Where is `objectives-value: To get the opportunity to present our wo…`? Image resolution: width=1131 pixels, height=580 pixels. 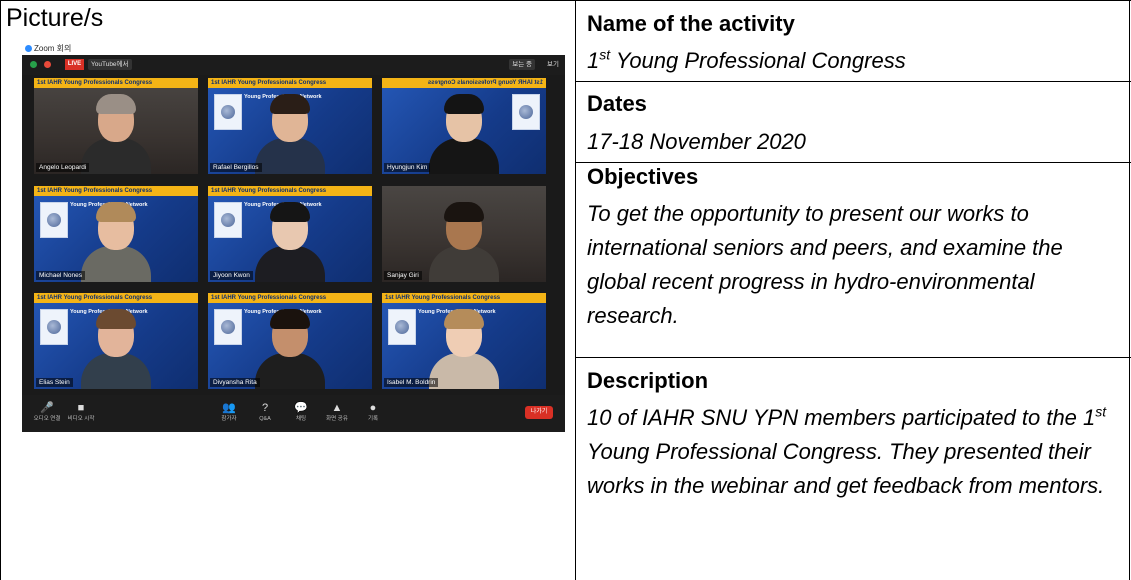 objectives-value: To get the opportunity to present our wo… is located at coordinates (825, 264).